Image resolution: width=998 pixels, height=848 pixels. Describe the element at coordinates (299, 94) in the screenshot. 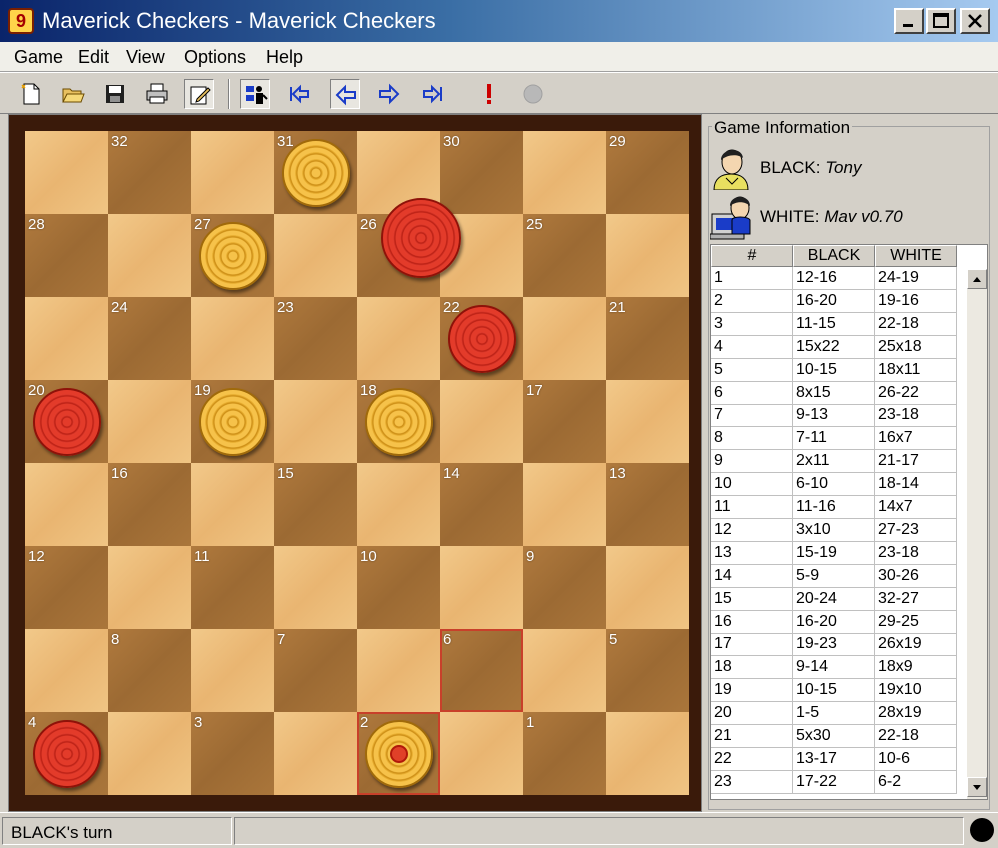

I see `first-move-button` at that location.